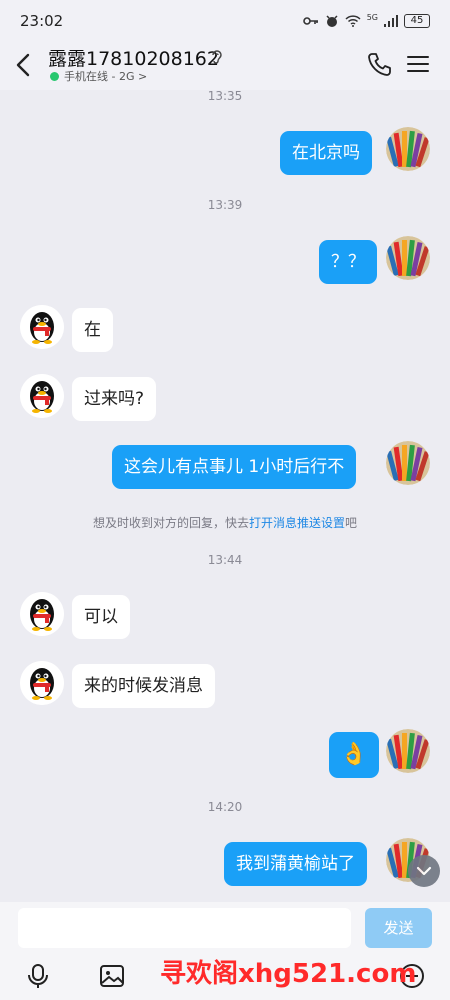  Describe the element at coordinates (225, 951) in the screenshot. I see `input-area: 发送 寻欢阁xhg521.com` at that location.